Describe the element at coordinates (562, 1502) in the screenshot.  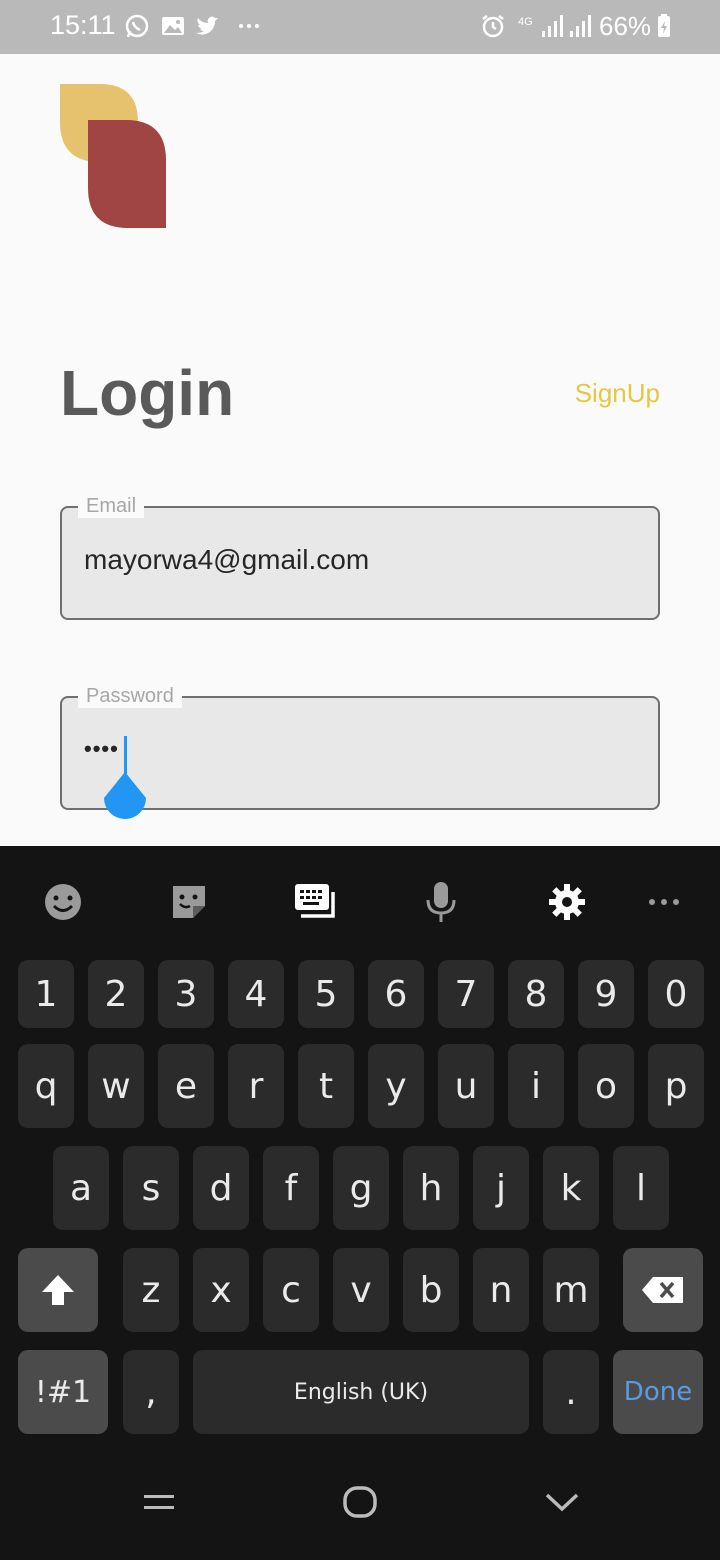
I see `back-icon` at that location.